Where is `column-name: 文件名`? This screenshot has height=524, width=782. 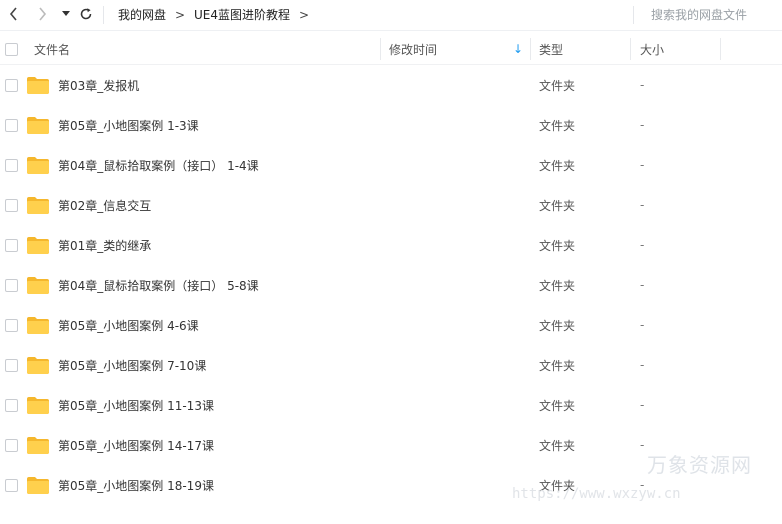 column-name: 文件名 is located at coordinates (52, 49).